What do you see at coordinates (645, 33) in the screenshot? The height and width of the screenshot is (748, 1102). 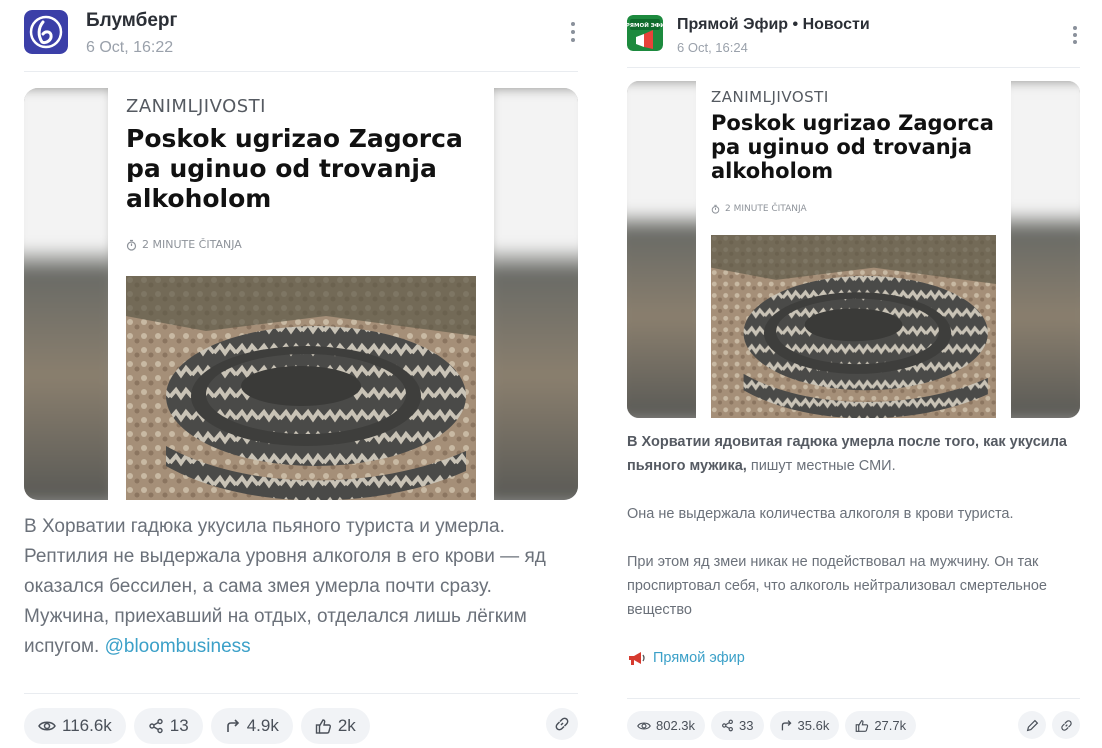 I see `channel-avatar: ПРЯМОЙ ЭФИР` at bounding box center [645, 33].